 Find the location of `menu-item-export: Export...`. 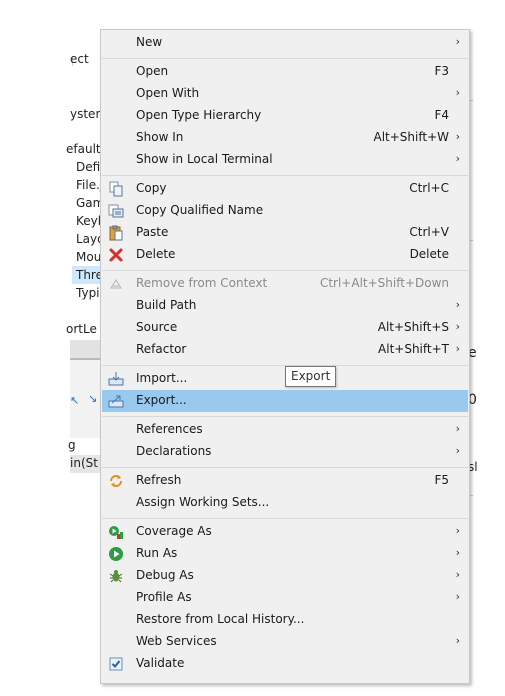

menu-item-export: Export... is located at coordinates (285, 401).